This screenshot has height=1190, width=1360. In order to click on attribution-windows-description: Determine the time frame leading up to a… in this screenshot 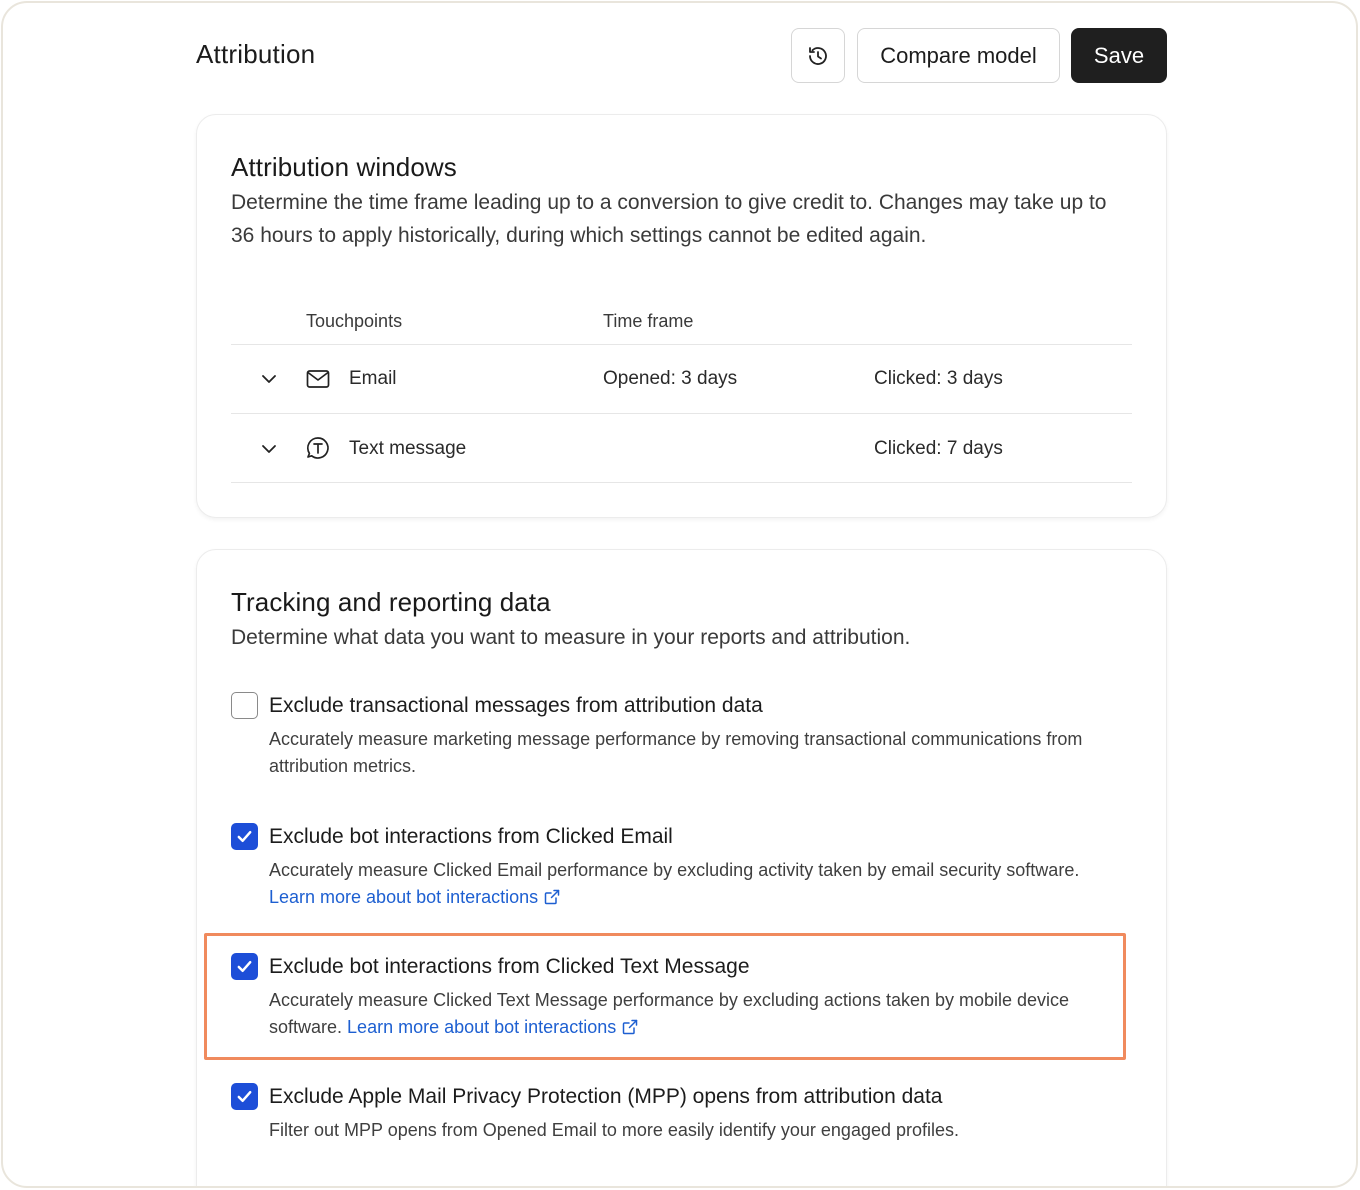, I will do `click(669, 219)`.